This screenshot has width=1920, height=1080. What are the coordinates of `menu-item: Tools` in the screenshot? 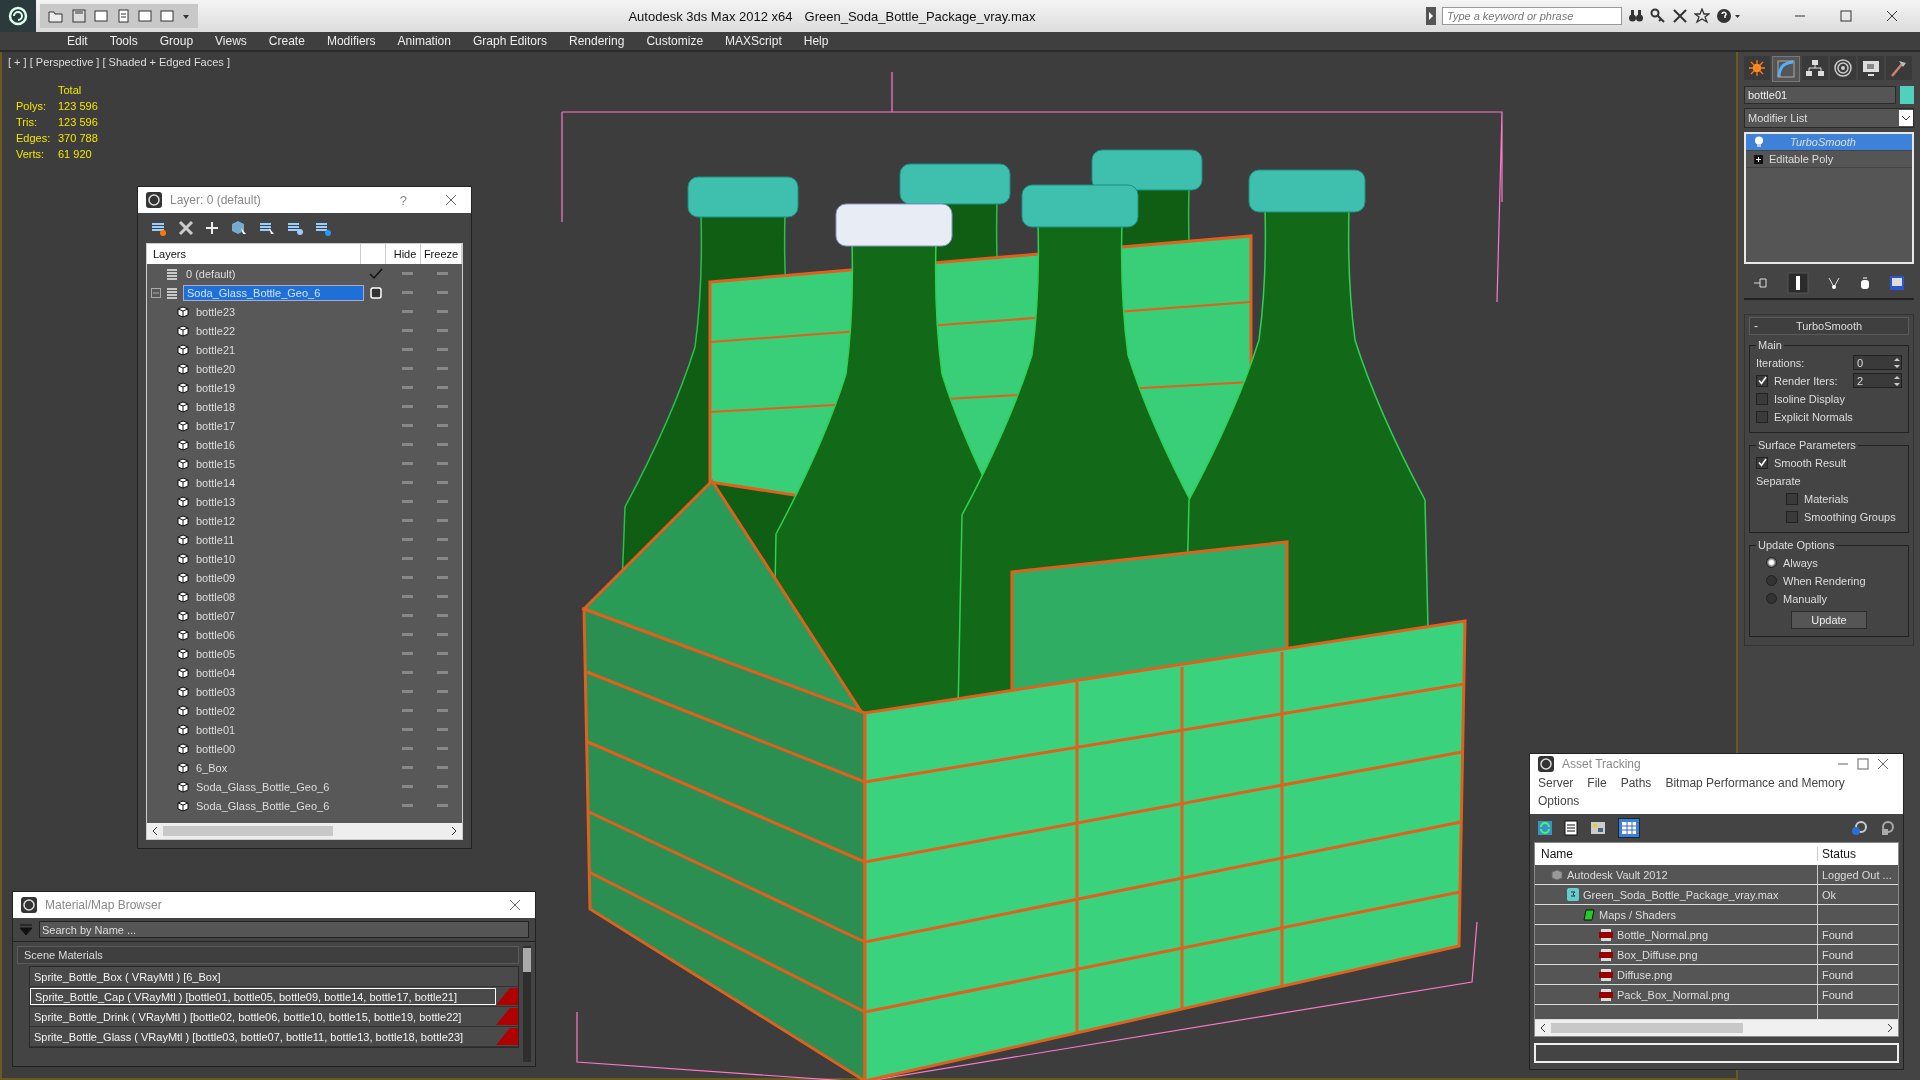 It's located at (123, 41).